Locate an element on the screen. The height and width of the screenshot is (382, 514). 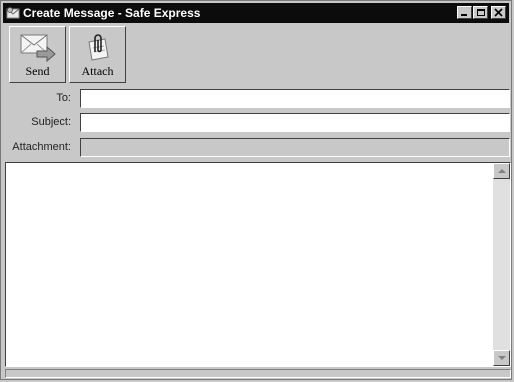
subject-field is located at coordinates (295, 122).